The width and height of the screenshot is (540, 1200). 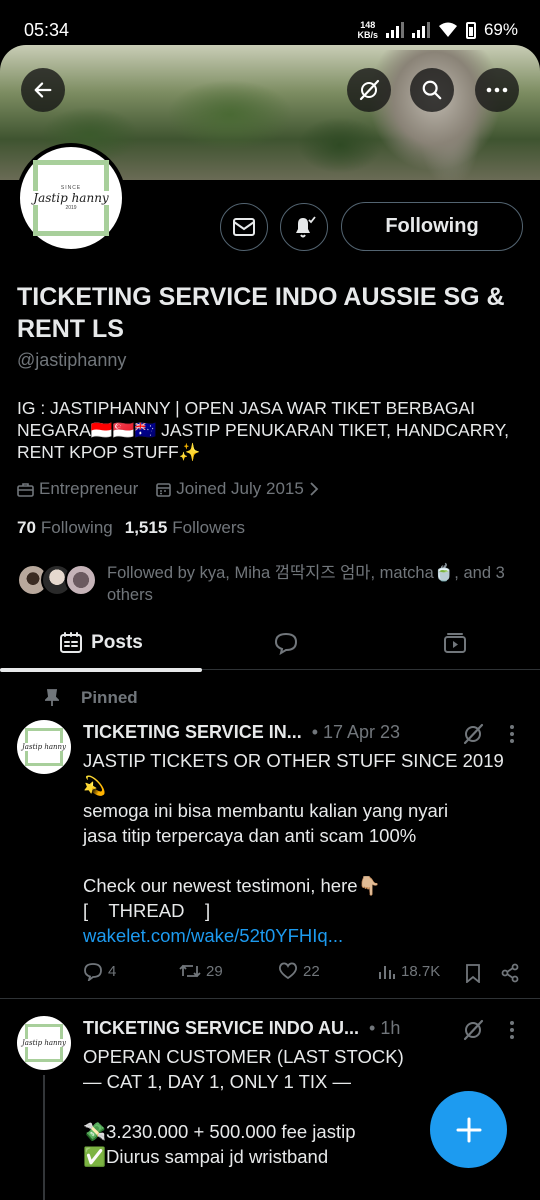 I want to click on more-dots-icon, so click(x=497, y=90).